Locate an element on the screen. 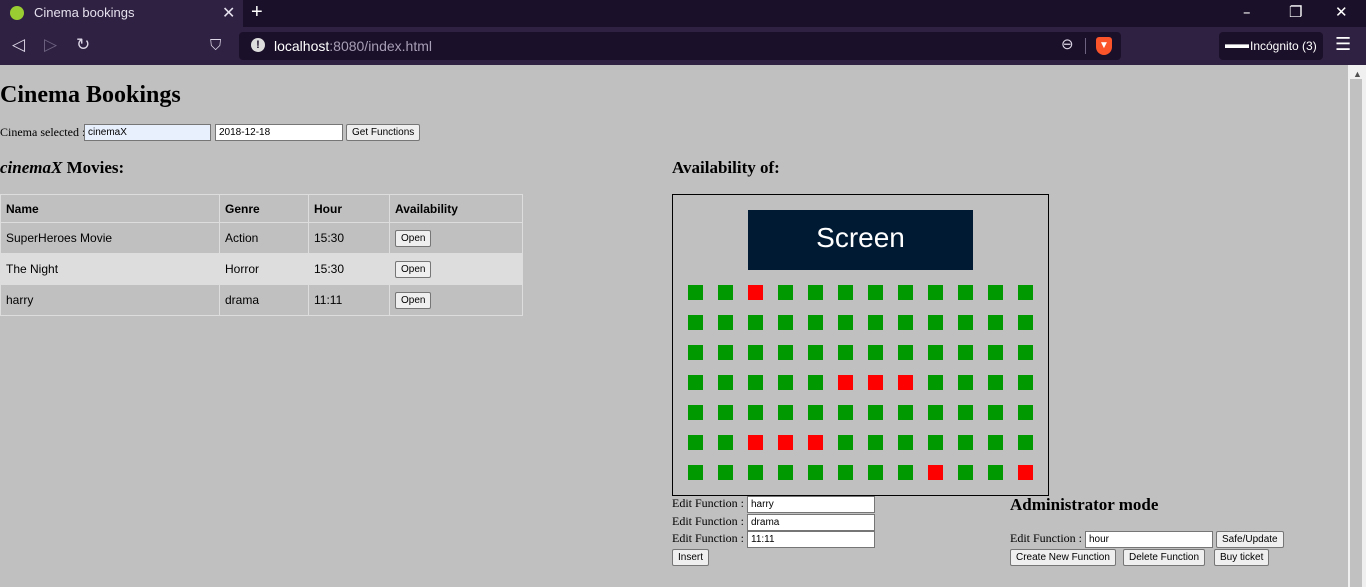 Image resolution: width=1366 pixels, height=587 pixels. tab-close-icon: ✕ is located at coordinates (228, 13).